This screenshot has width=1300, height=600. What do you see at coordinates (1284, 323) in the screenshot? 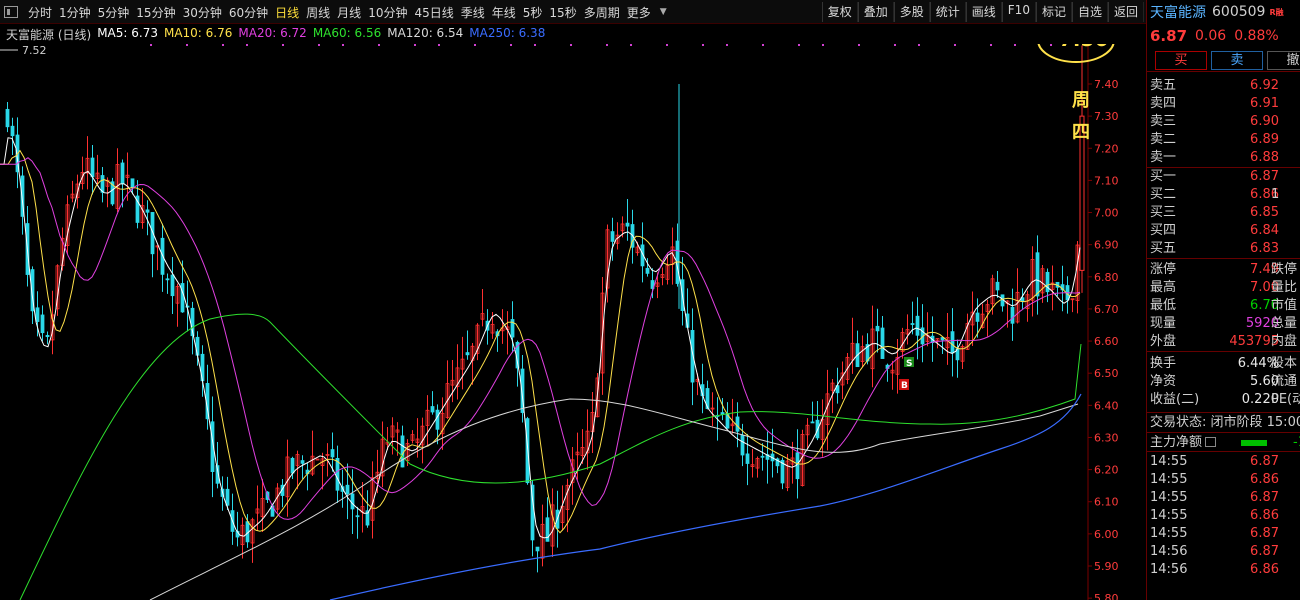
I see `stat-extra: 总量` at bounding box center [1284, 323].